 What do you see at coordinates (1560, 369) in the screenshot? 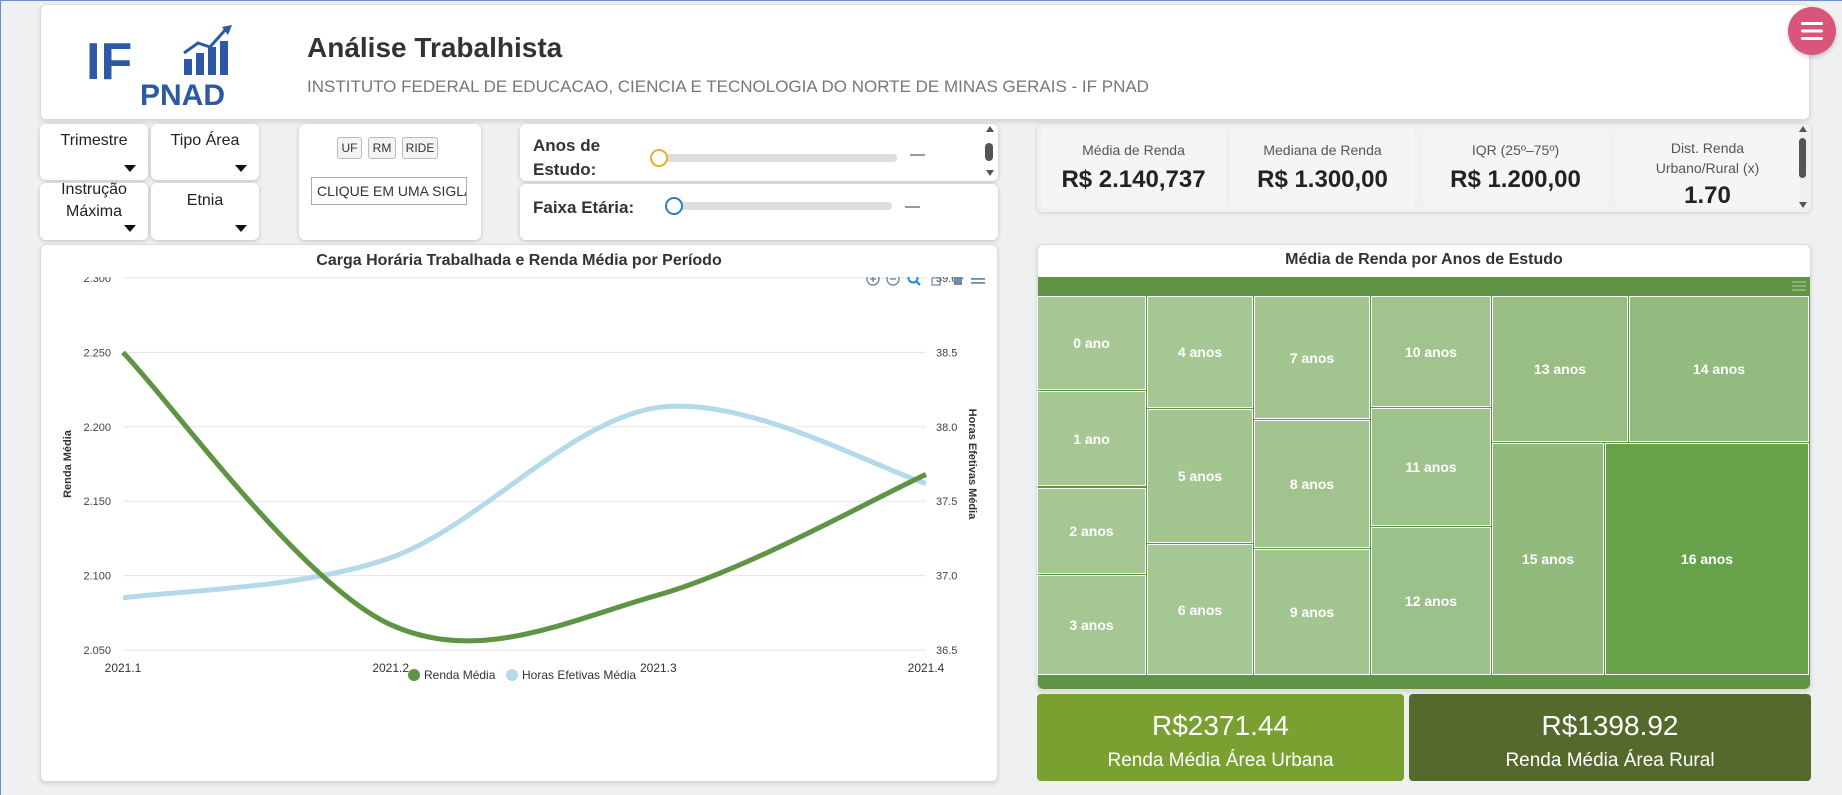
I see `treemap-tile: 13 anos` at bounding box center [1560, 369].